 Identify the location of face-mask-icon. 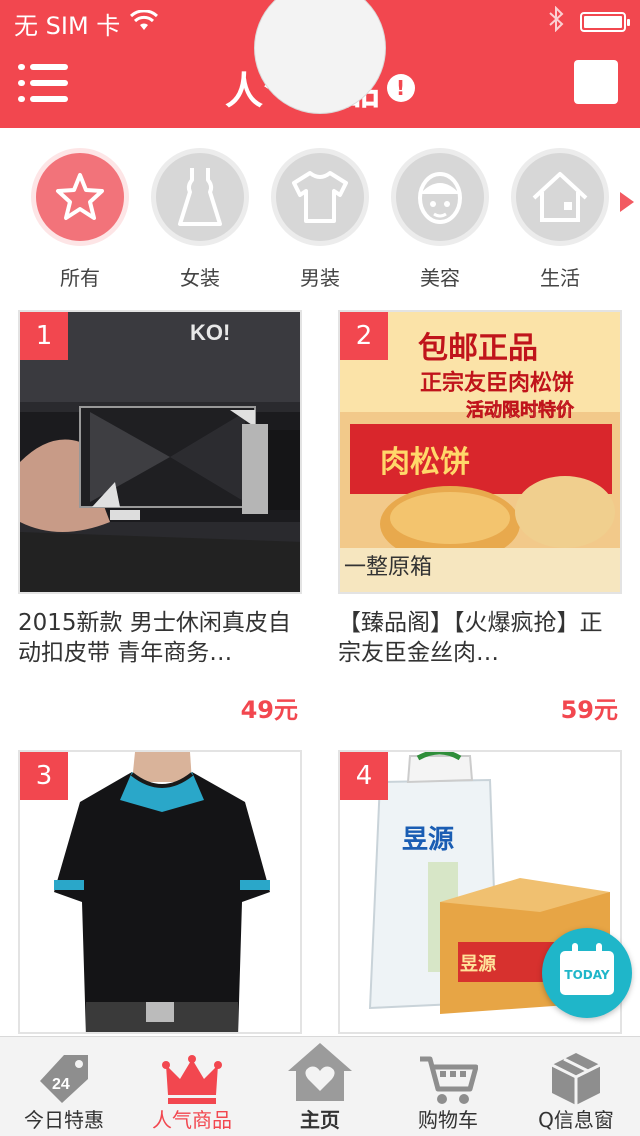
(440, 197).